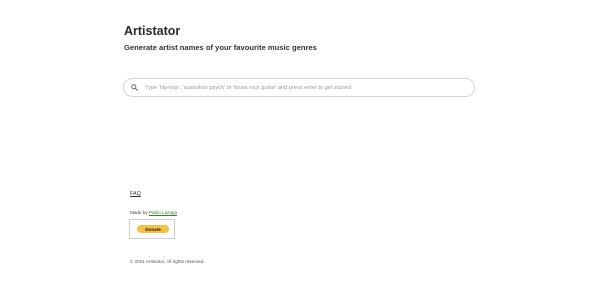  I want to click on donate-widget: Donate, so click(152, 229).